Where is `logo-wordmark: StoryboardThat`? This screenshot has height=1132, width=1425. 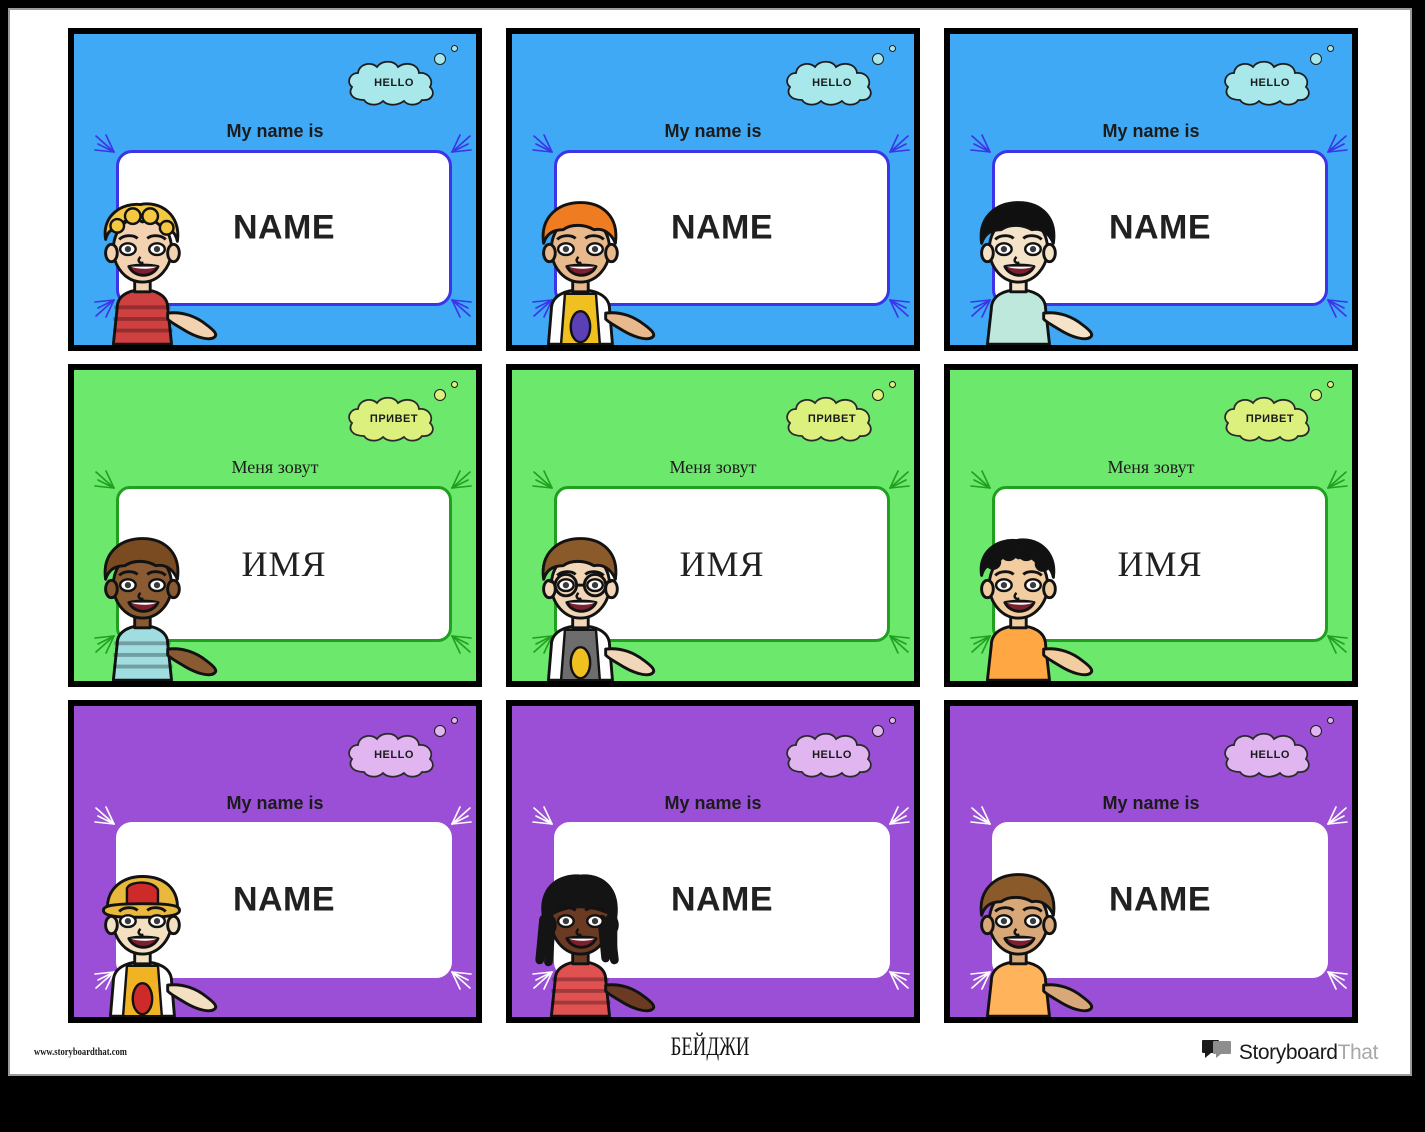 logo-wordmark: StoryboardThat is located at coordinates (1308, 1052).